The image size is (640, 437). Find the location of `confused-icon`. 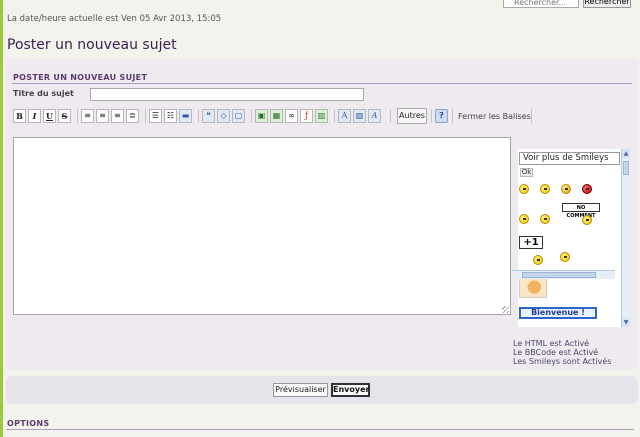

confused-icon is located at coordinates (524, 219).